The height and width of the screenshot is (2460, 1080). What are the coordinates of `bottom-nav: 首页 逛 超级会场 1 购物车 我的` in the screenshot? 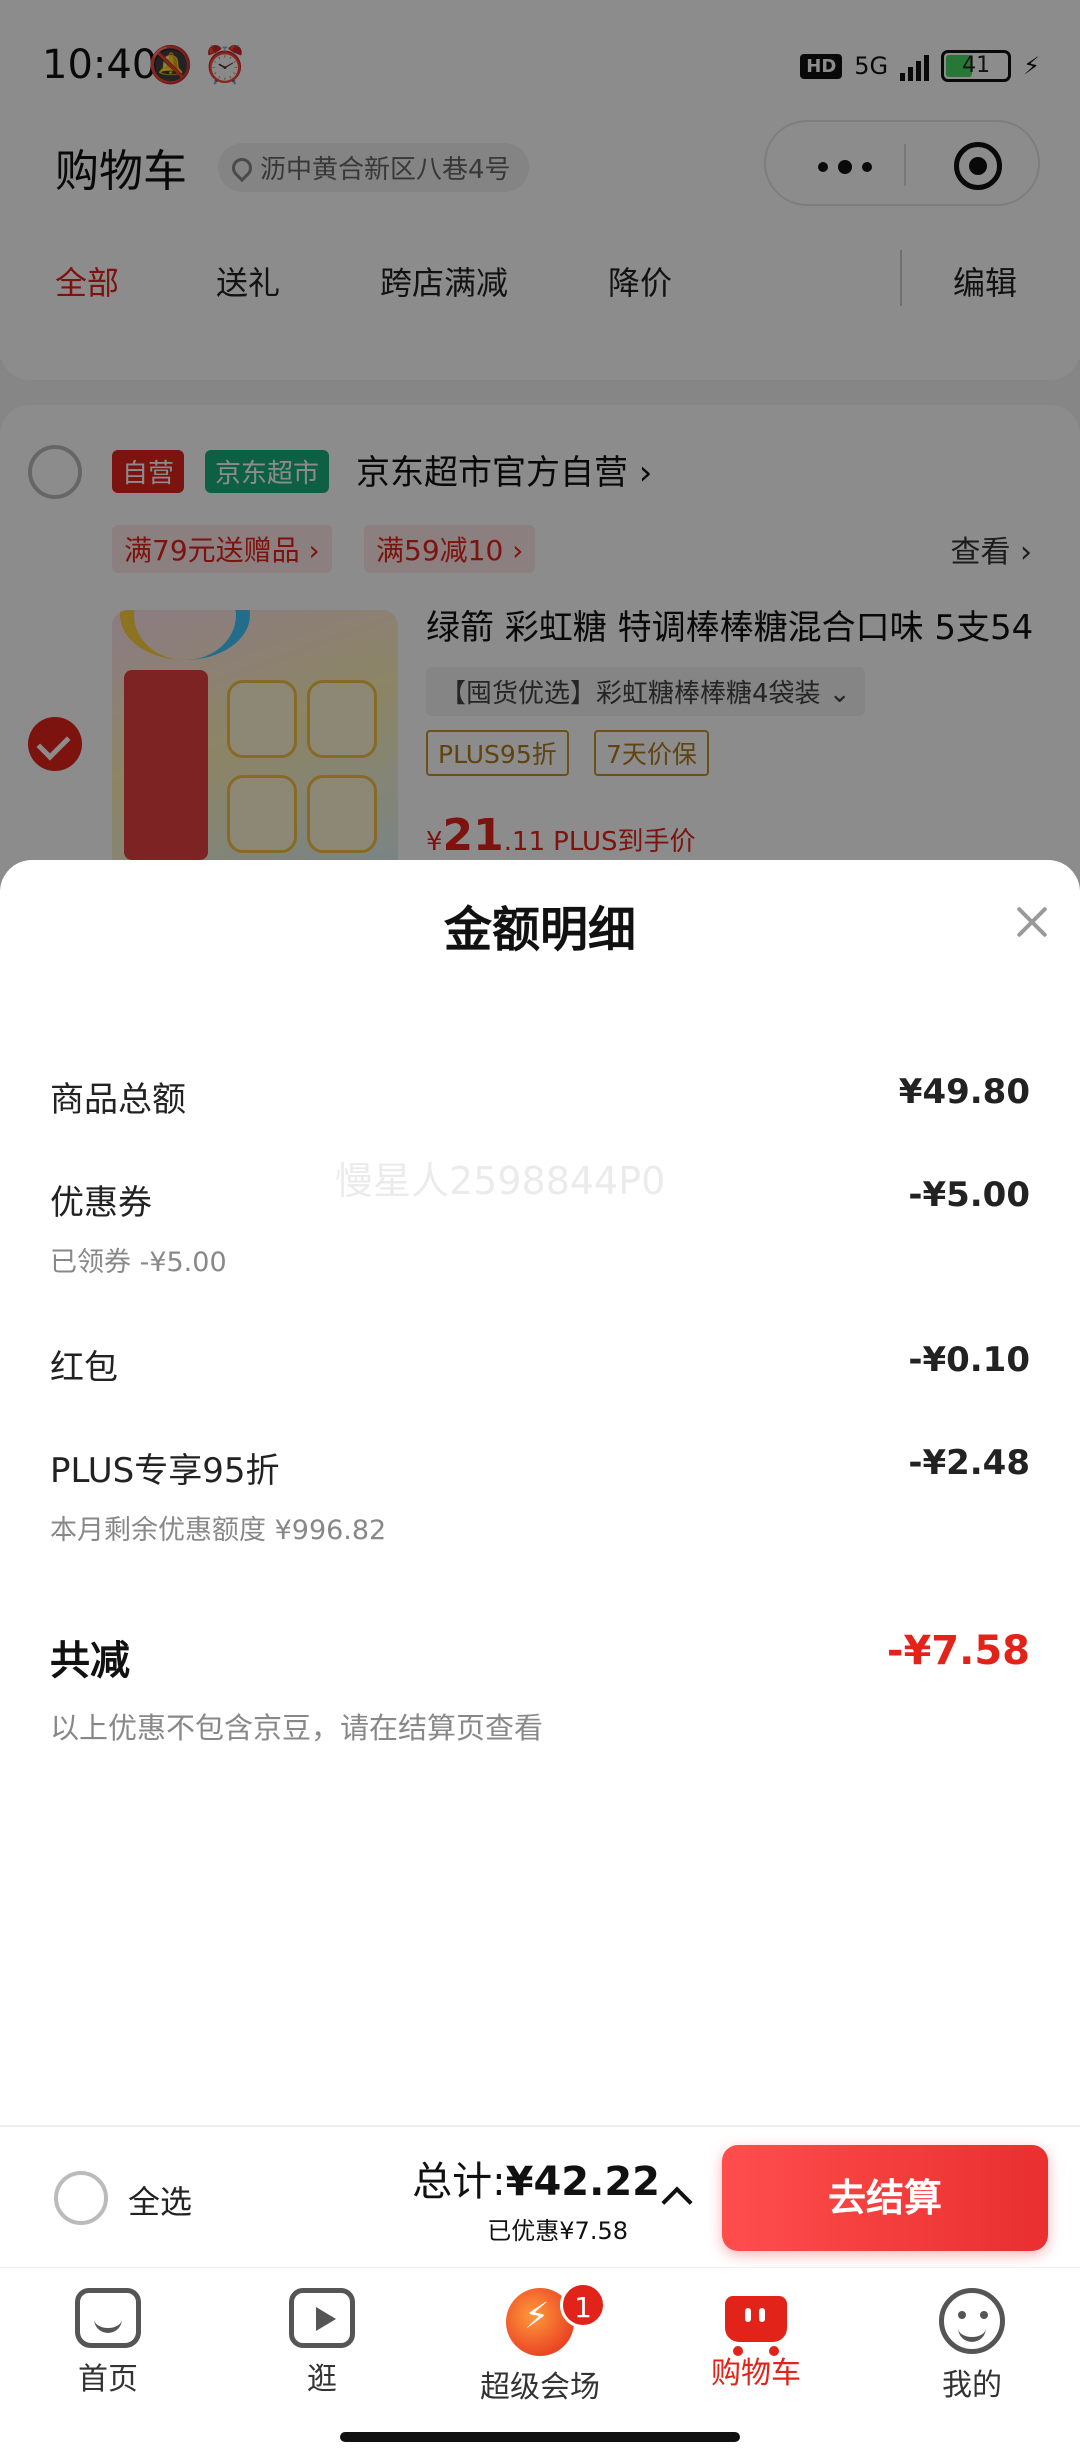 It's located at (540, 2363).